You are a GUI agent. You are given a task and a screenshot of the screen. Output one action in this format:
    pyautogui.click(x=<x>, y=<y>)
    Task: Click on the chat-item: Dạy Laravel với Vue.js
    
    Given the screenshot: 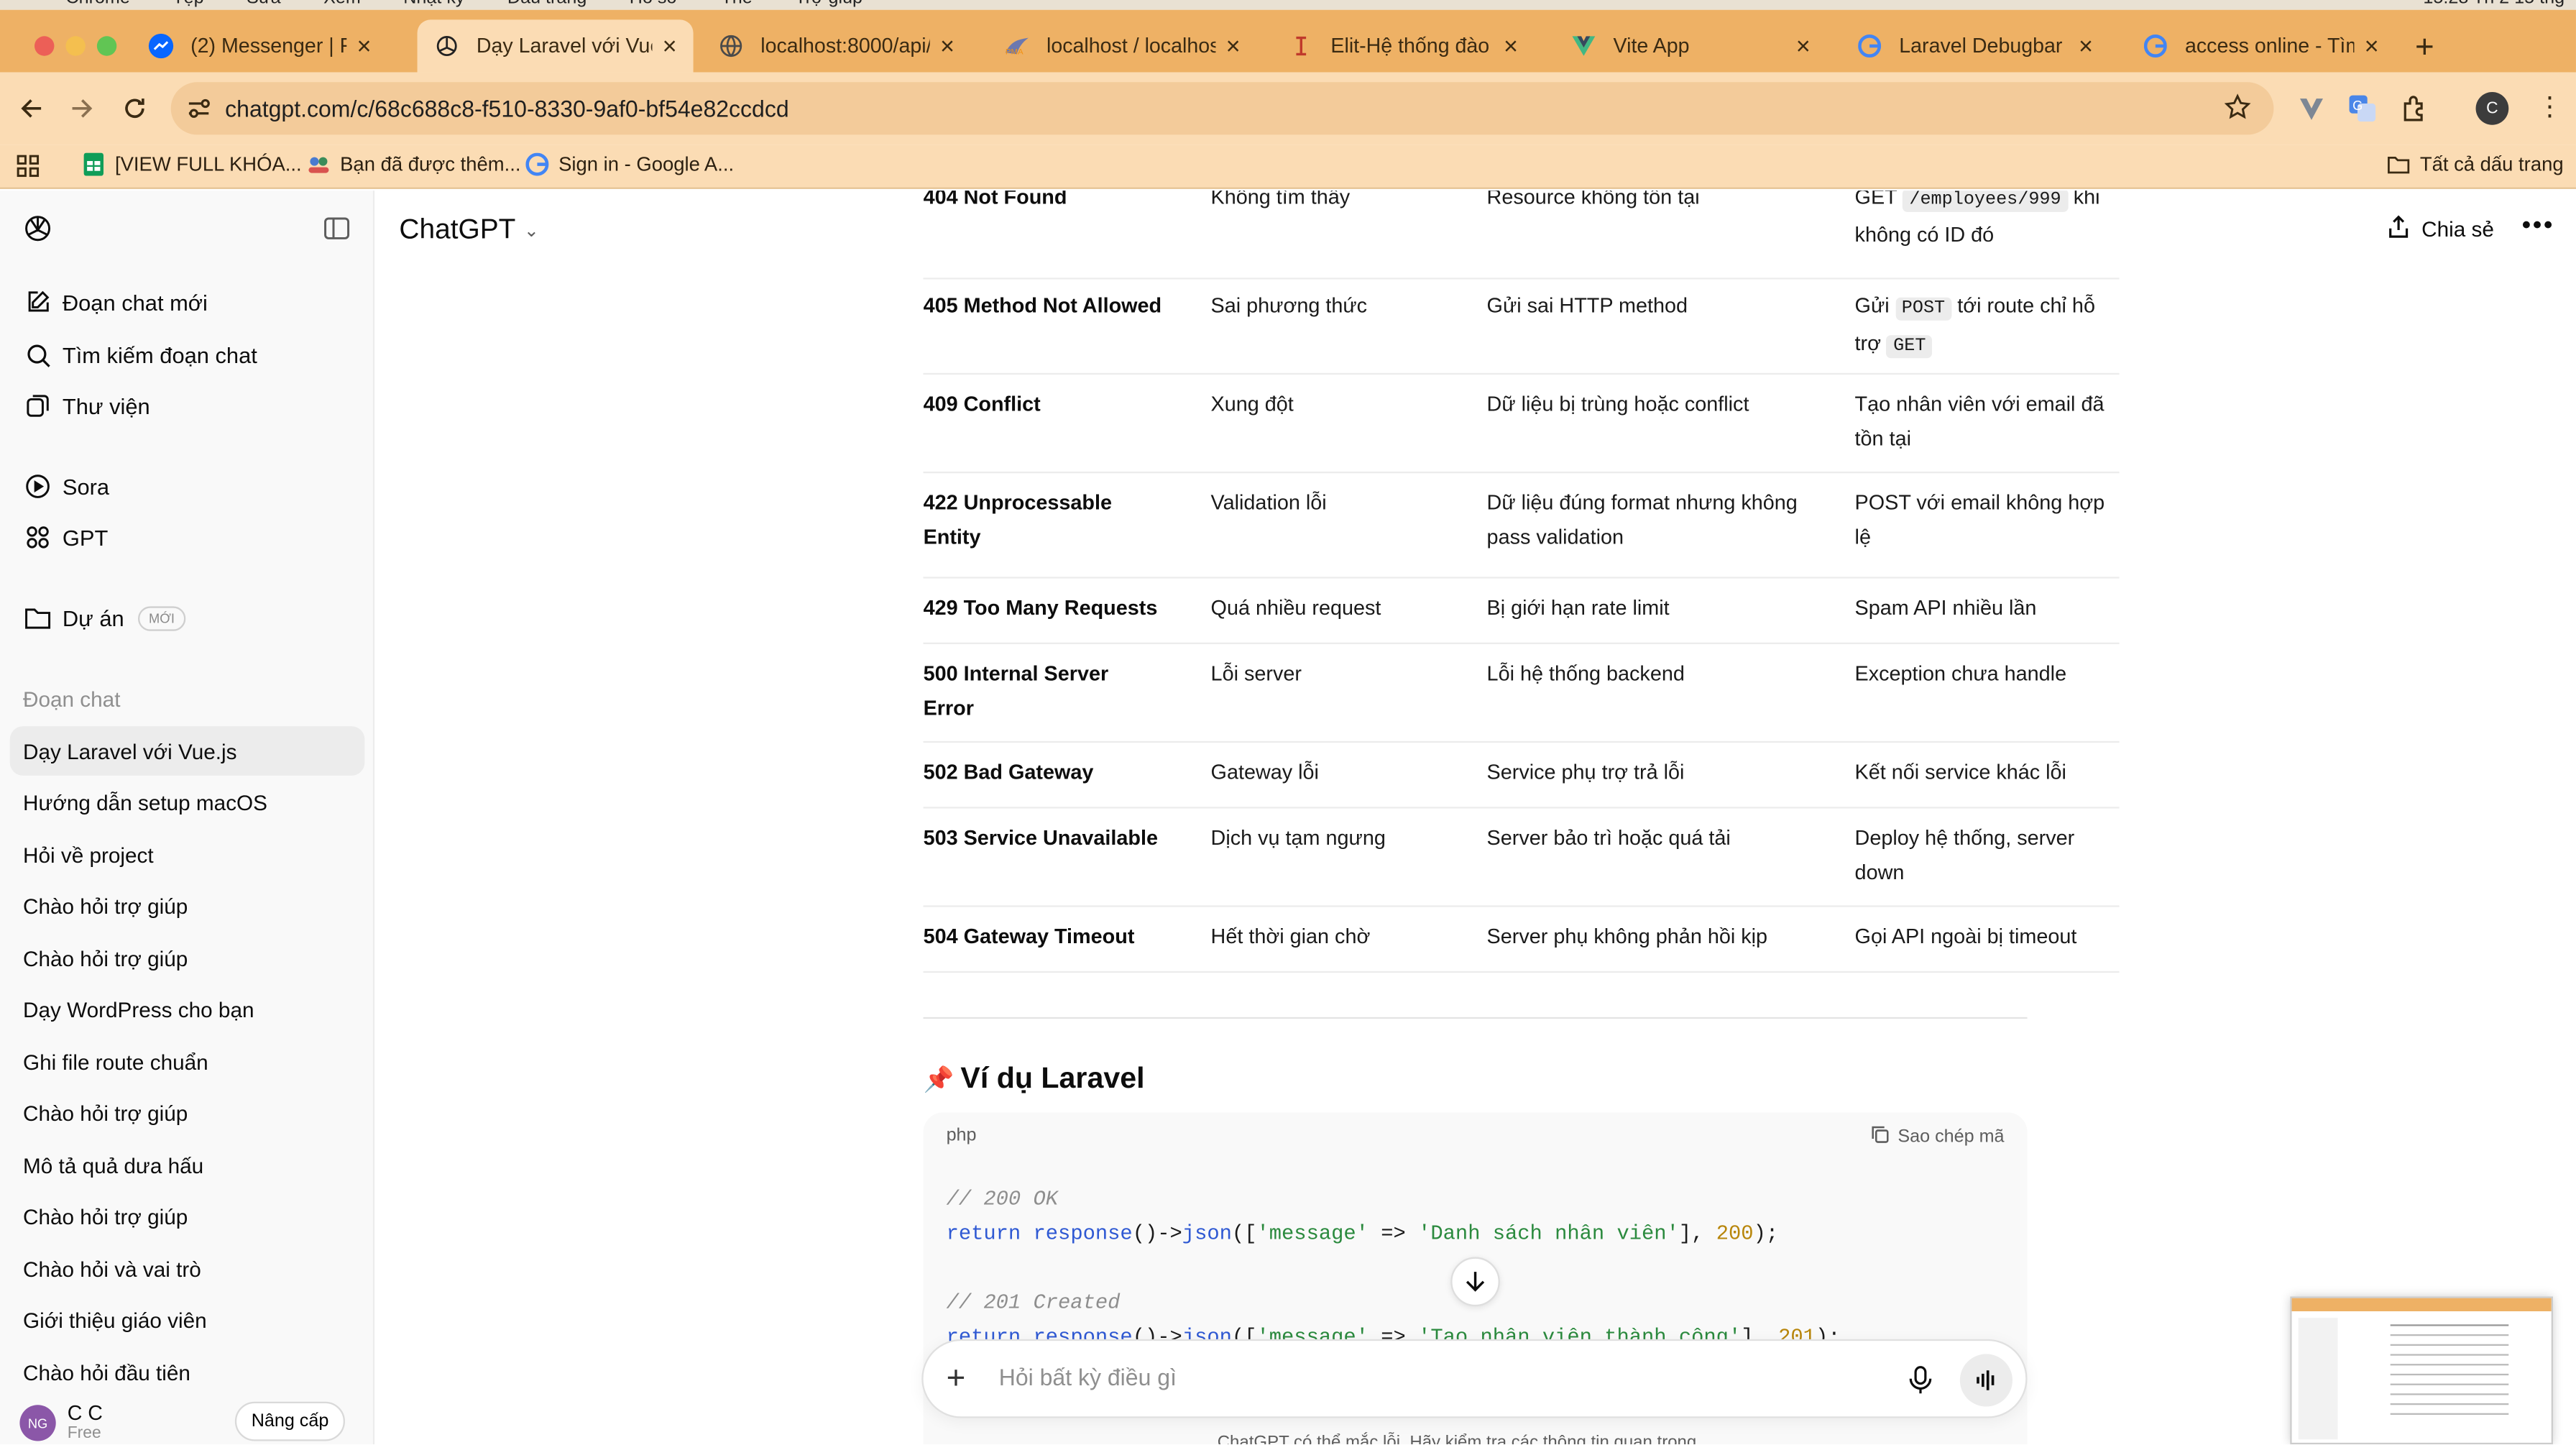 What is the action you would take?
    pyautogui.click(x=187, y=751)
    